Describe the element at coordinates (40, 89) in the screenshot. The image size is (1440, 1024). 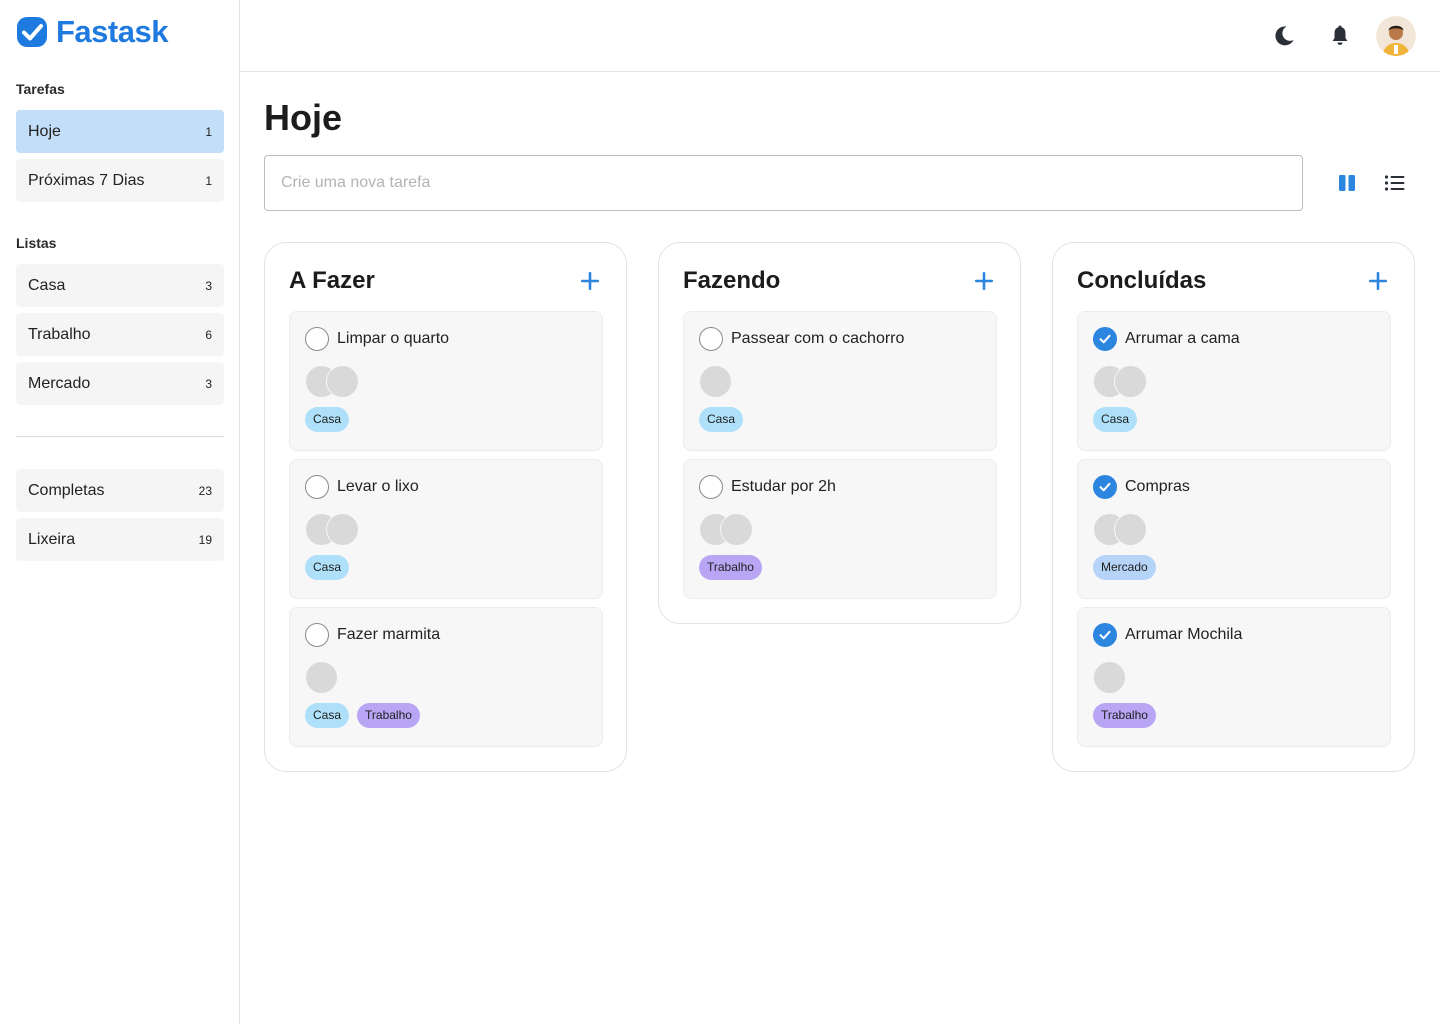
I see `section-title-tasks: Tarefas` at that location.